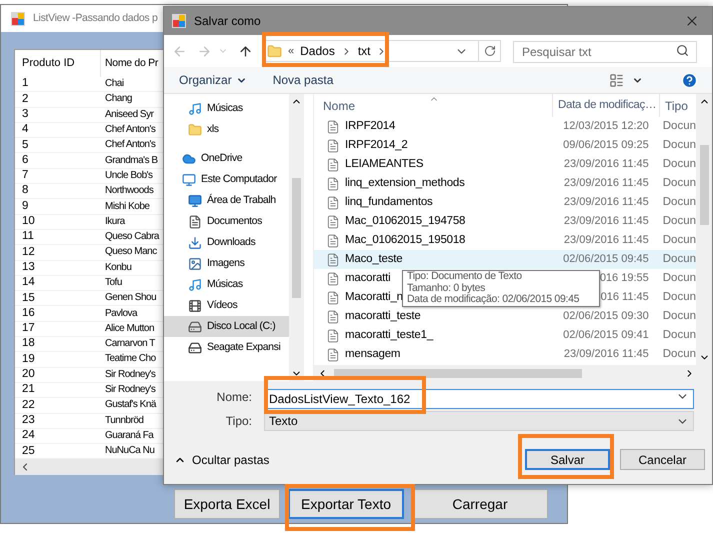  I want to click on table-cell-text: Grandma's B, so click(131, 161).